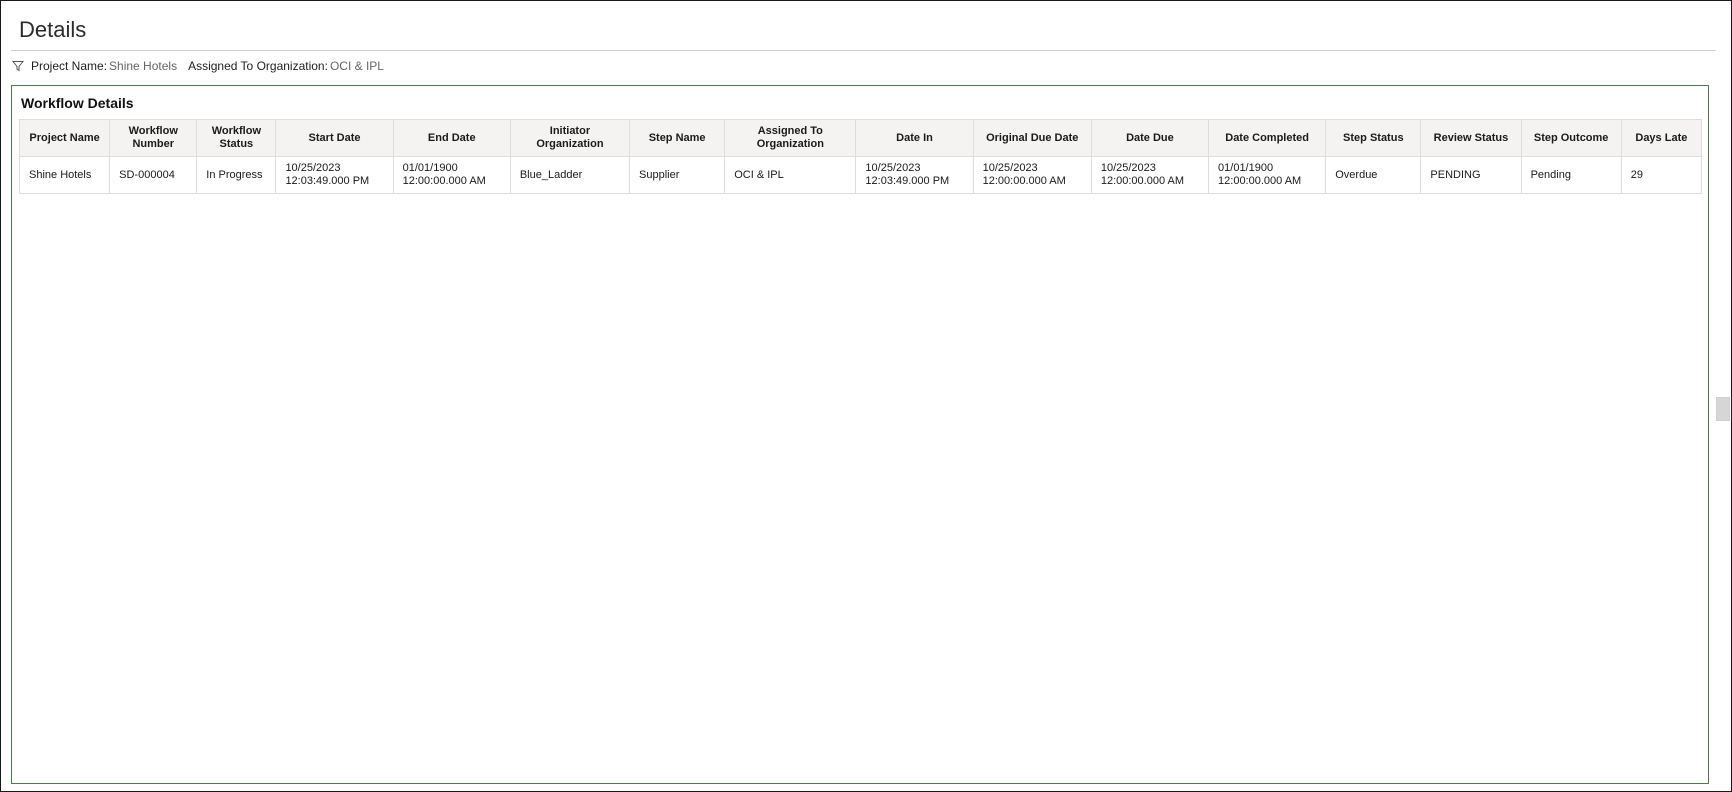  I want to click on cell-initiator-organization: Blue_Ladder, so click(570, 175).